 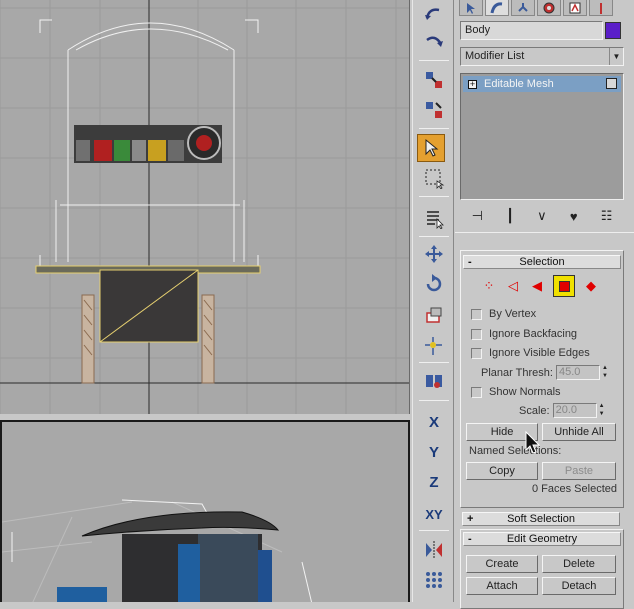 I want to click on create-tab, so click(x=471, y=8).